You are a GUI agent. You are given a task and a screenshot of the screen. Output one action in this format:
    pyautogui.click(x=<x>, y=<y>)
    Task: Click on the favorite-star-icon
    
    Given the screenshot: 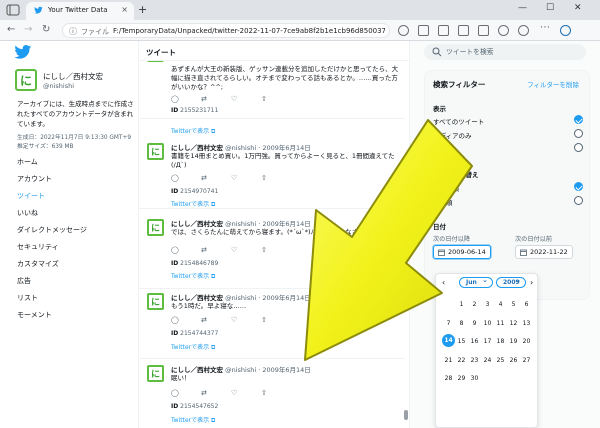 What is the action you would take?
    pyautogui.click(x=423, y=30)
    